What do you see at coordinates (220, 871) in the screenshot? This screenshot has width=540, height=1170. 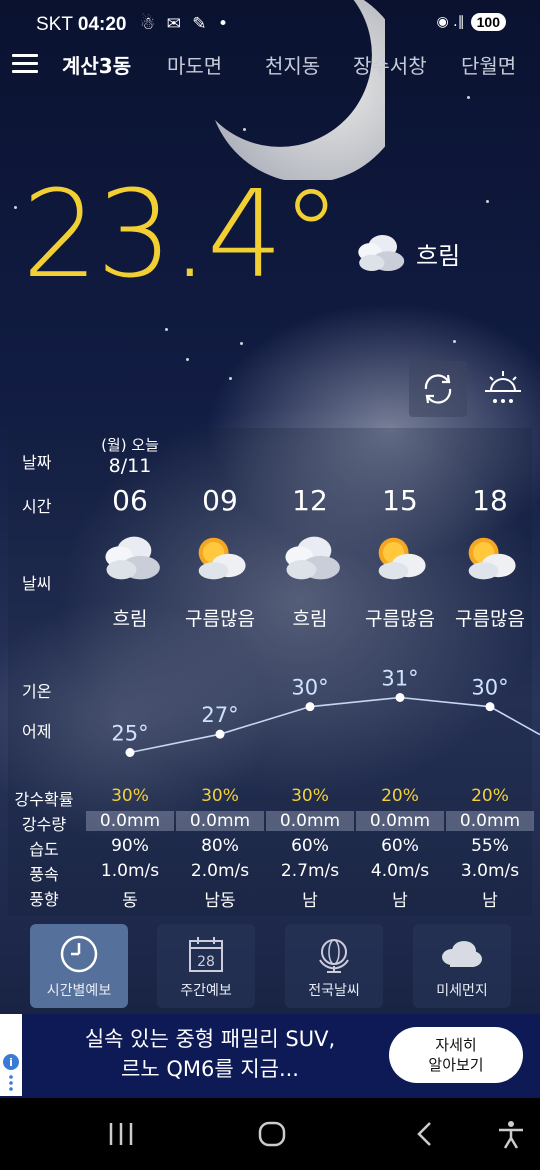 I see `stat-value: 2.0m/s` at bounding box center [220, 871].